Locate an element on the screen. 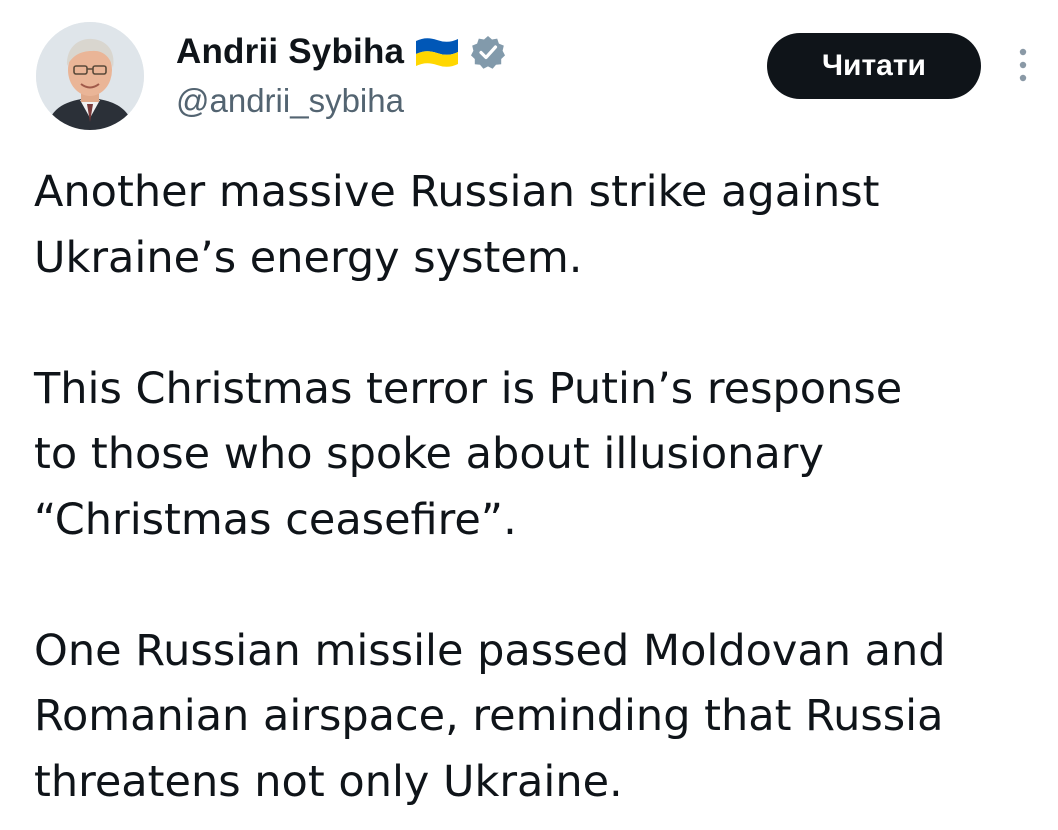  ukraine-flag-icon is located at coordinates (437, 52).